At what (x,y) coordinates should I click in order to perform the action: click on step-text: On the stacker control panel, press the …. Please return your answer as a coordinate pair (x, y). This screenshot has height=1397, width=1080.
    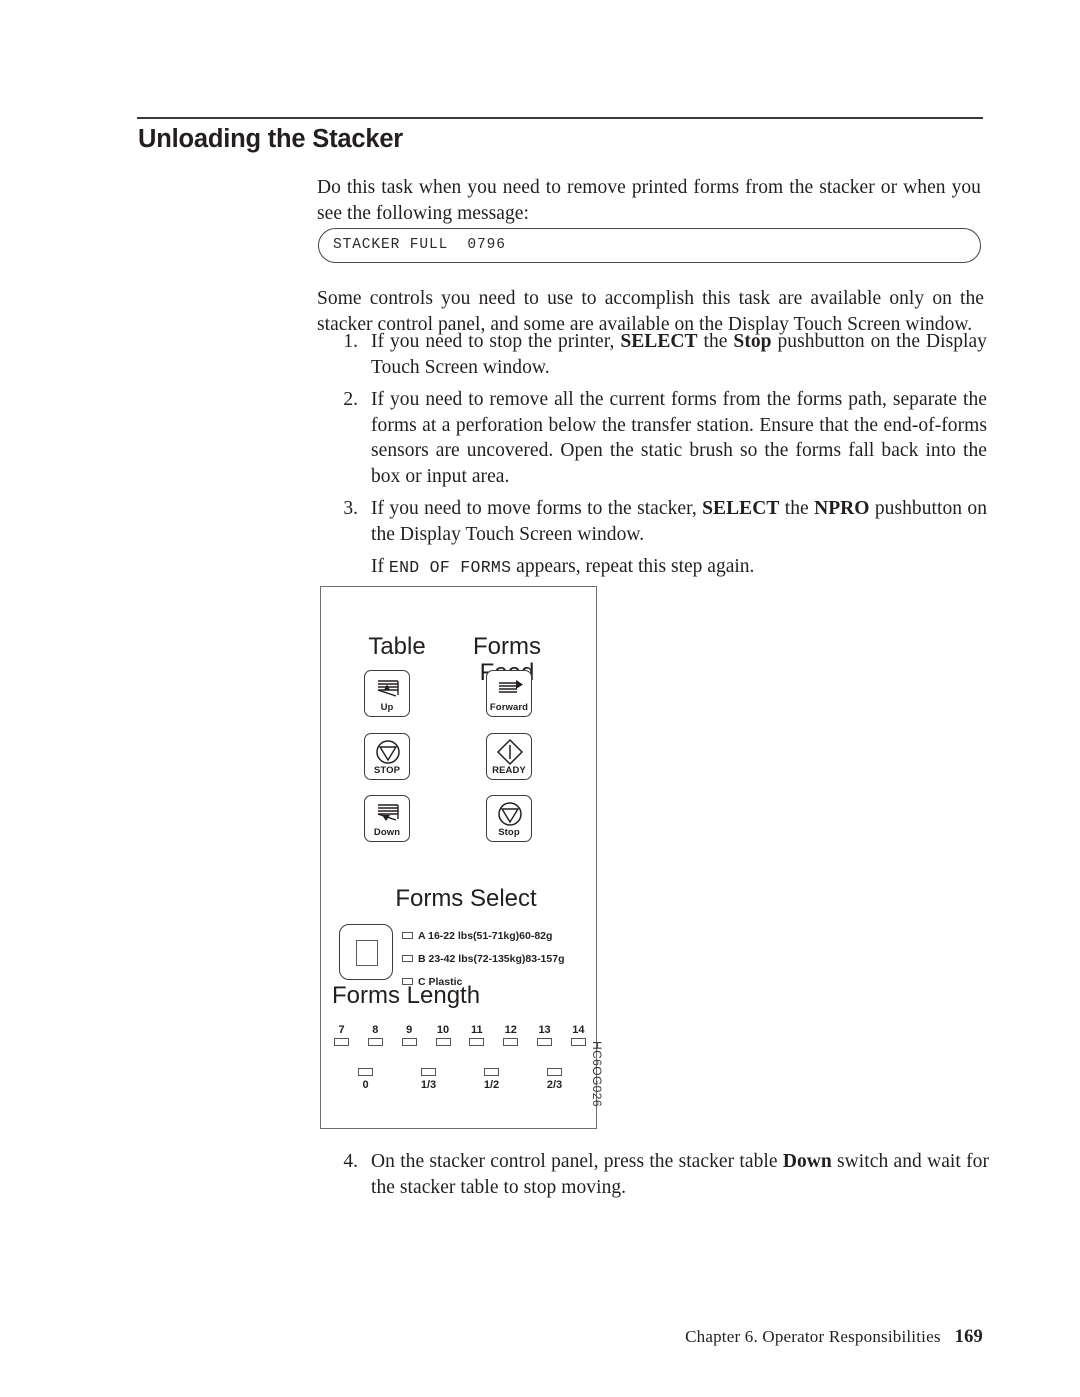
    Looking at the image, I should click on (680, 1174).